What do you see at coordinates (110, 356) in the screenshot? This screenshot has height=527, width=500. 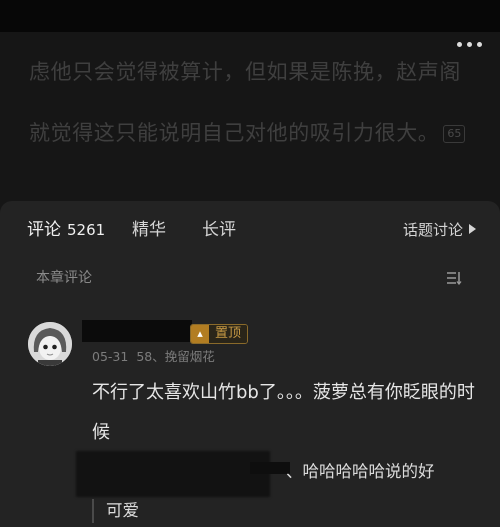 I see `comment-date: 05-31` at bounding box center [110, 356].